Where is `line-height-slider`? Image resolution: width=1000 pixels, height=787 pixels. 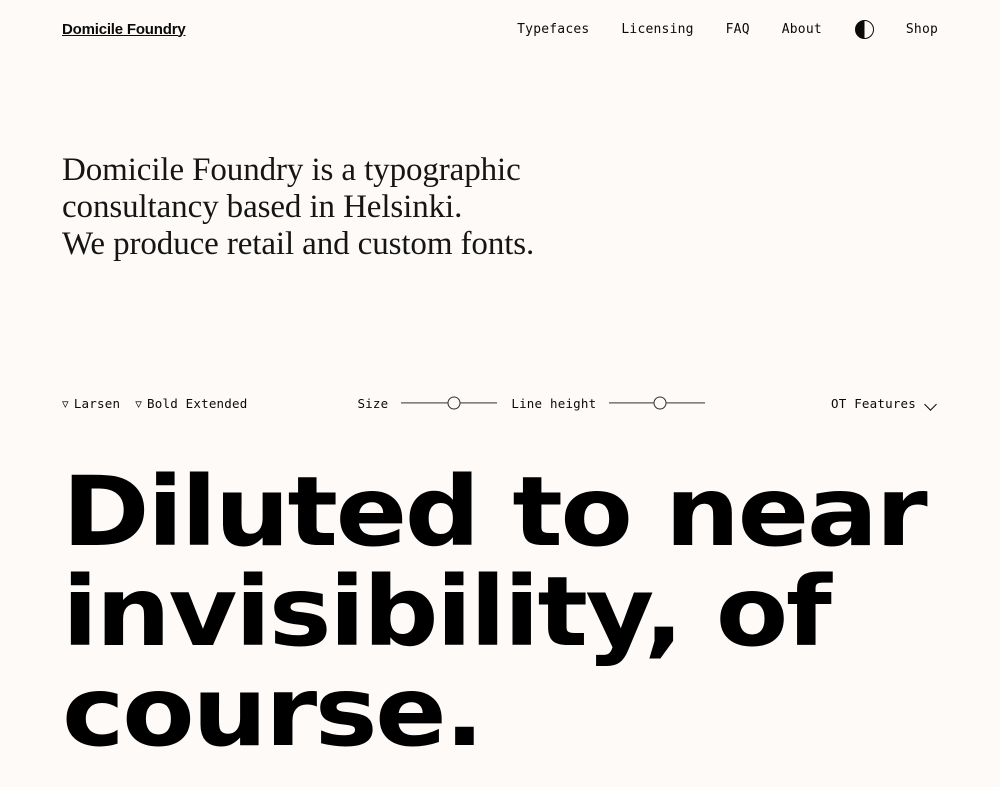 line-height-slider is located at coordinates (657, 403).